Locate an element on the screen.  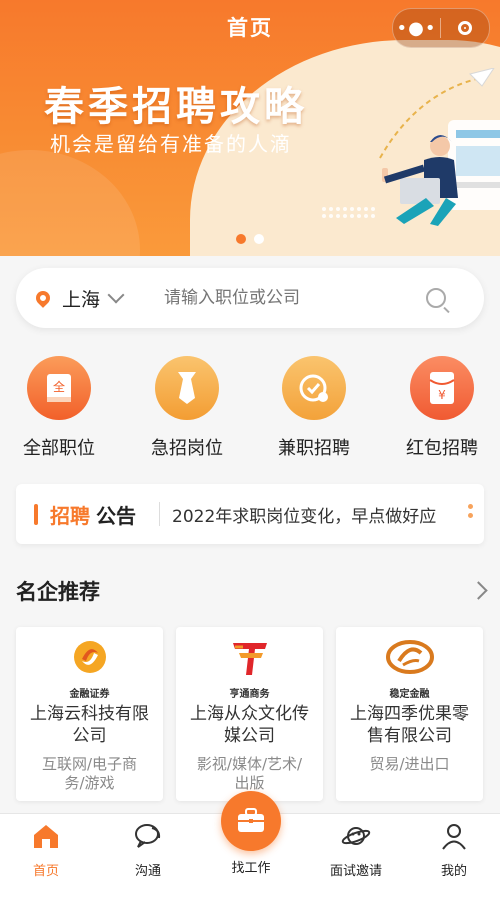
chevron-down-icon is located at coordinates (116, 295).